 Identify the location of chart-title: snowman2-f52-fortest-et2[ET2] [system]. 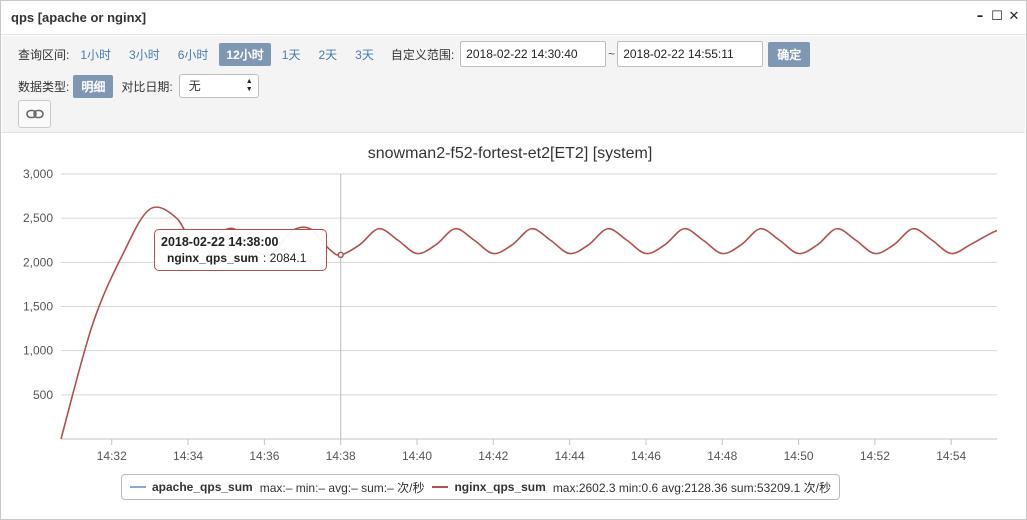
(510, 153).